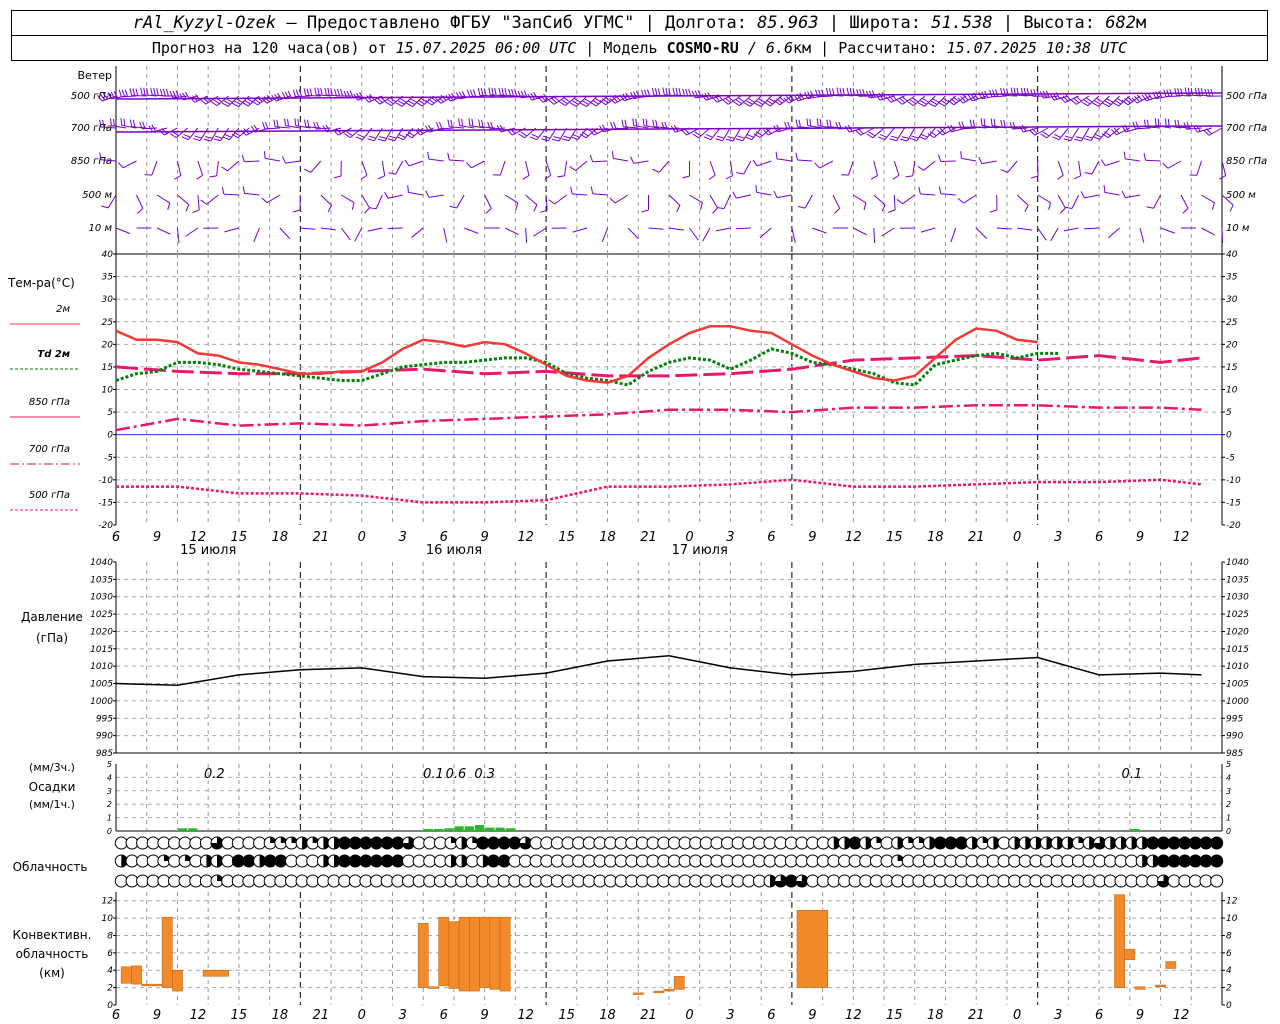  Describe the element at coordinates (109, 791) in the screenshot. I see `precip-tick-label-left: 3` at that location.